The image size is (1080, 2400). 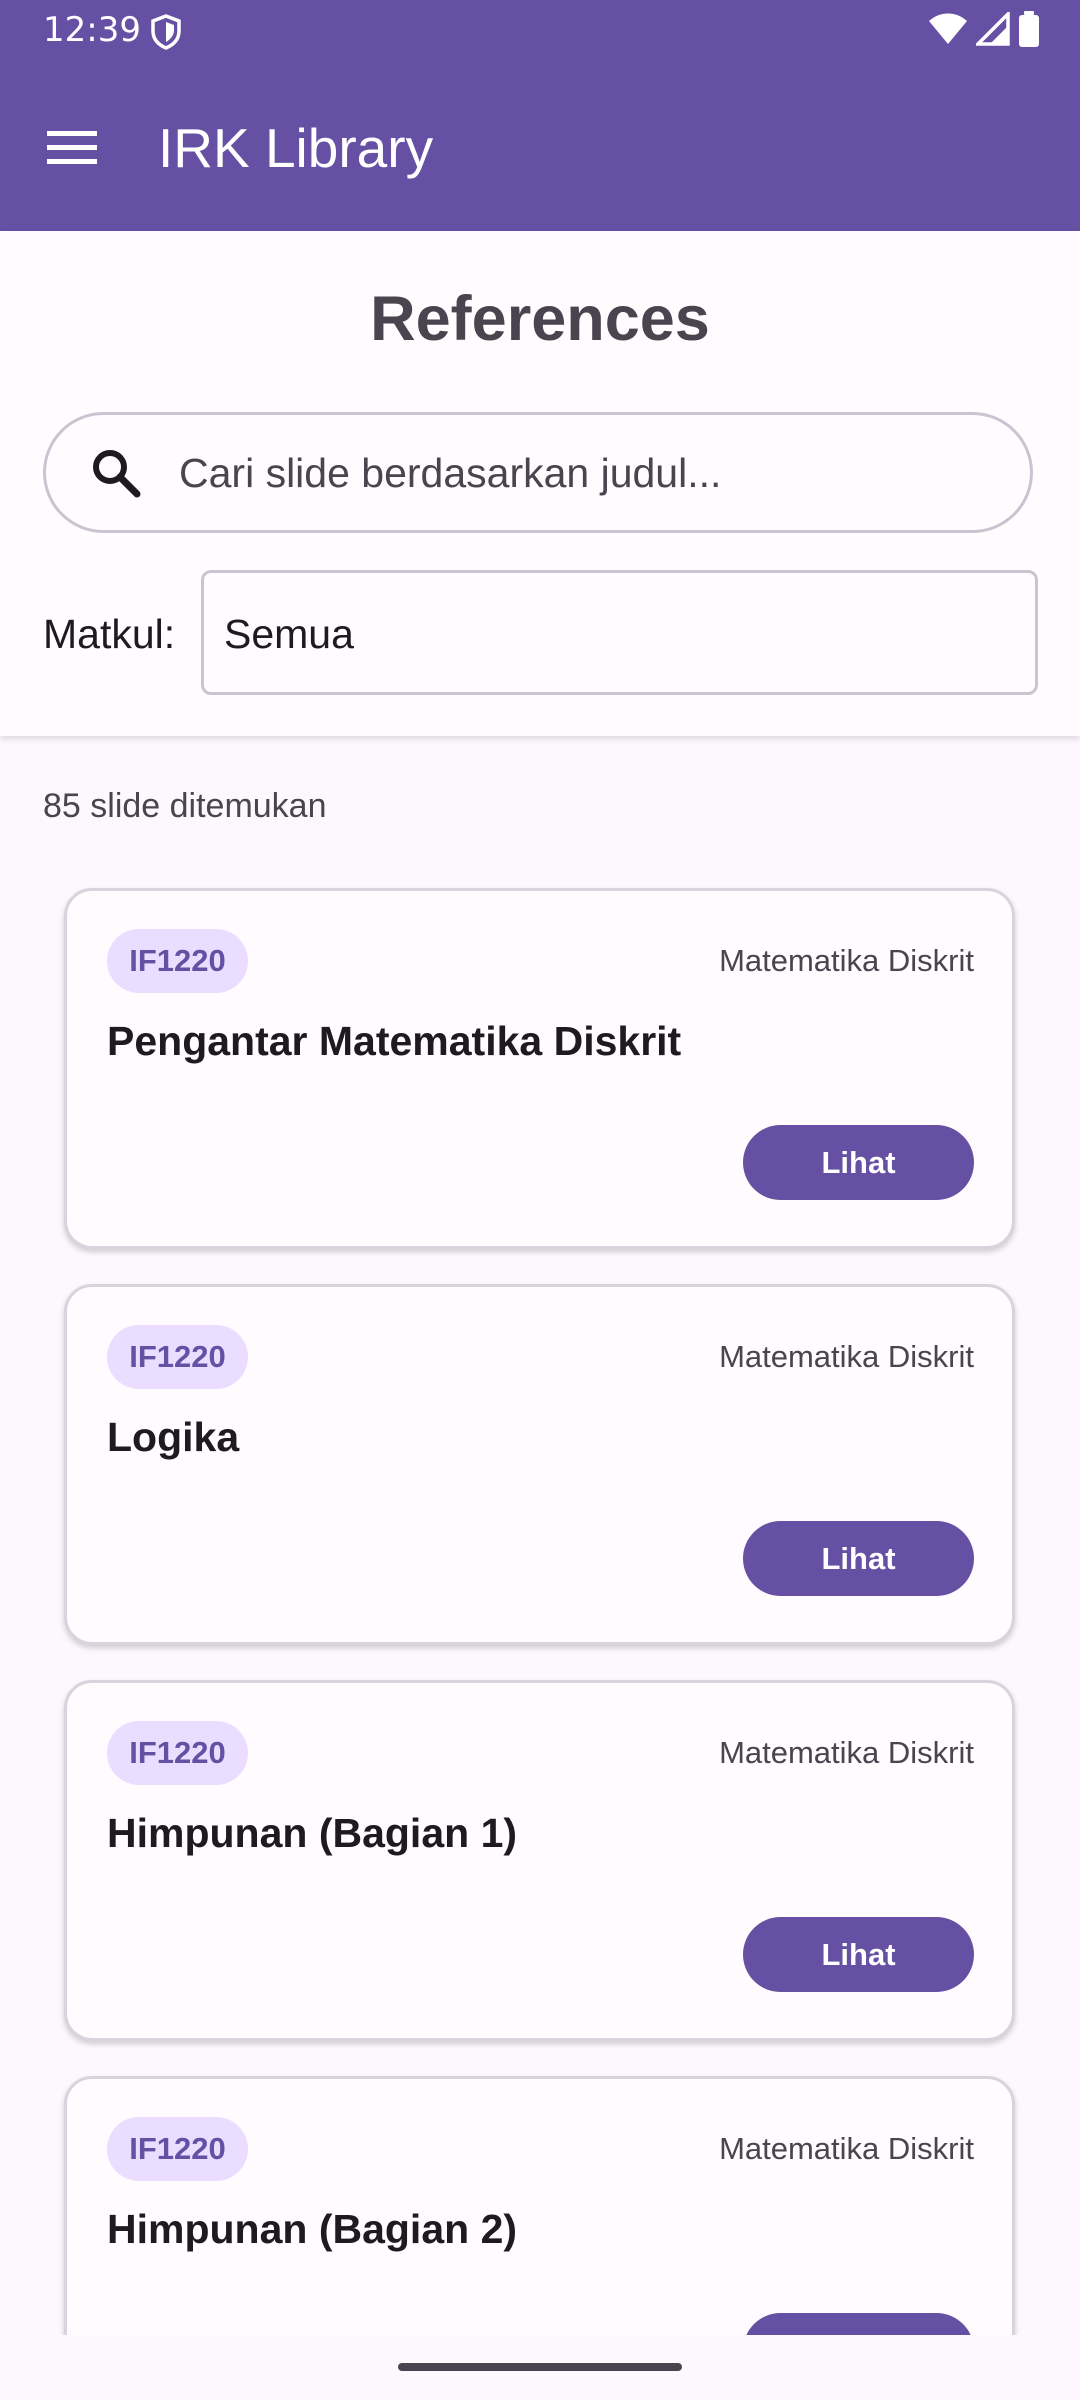 What do you see at coordinates (1029, 31) in the screenshot?
I see `battery-icon` at bounding box center [1029, 31].